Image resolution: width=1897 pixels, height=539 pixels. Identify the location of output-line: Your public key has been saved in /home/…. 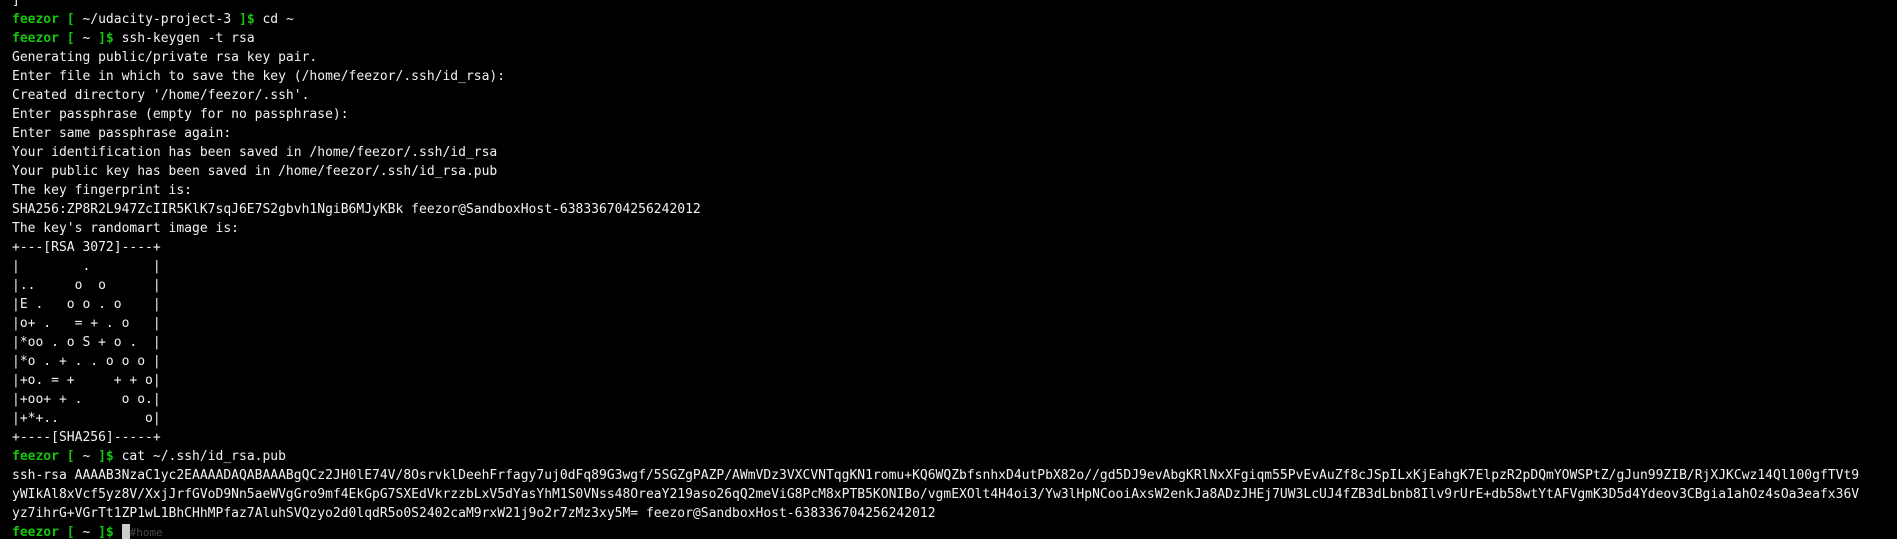
(255, 171).